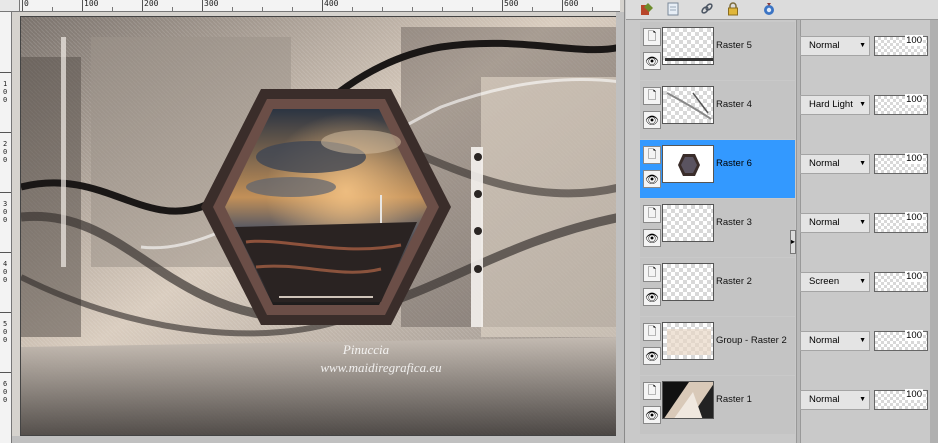 The height and width of the screenshot is (443, 938). What do you see at coordinates (10, 6) in the screenshot?
I see `ruler-corner` at bounding box center [10, 6].